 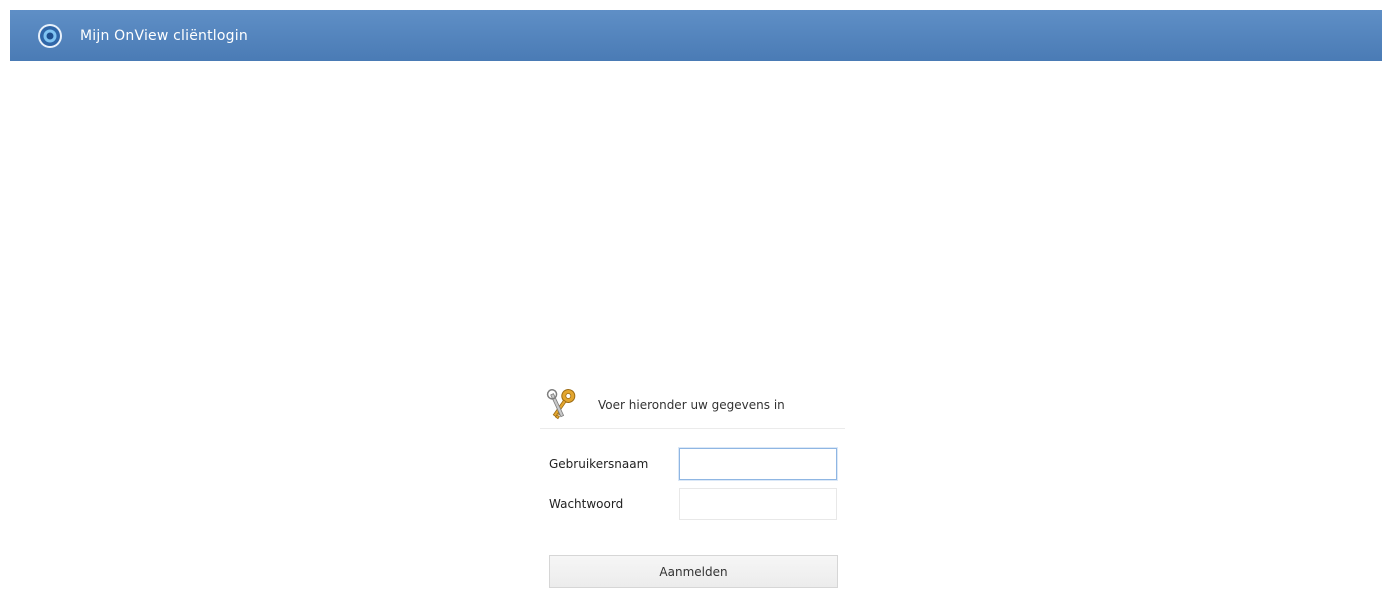 I want to click on username-row: Gebruikersnaam, so click(x=692, y=464).